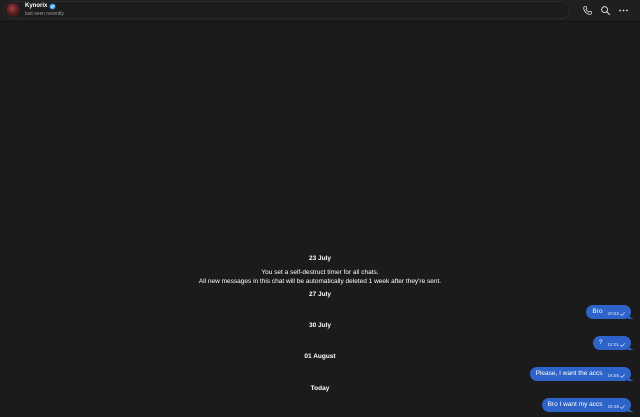  I want to click on contact-status: last seen recently, so click(44, 14).